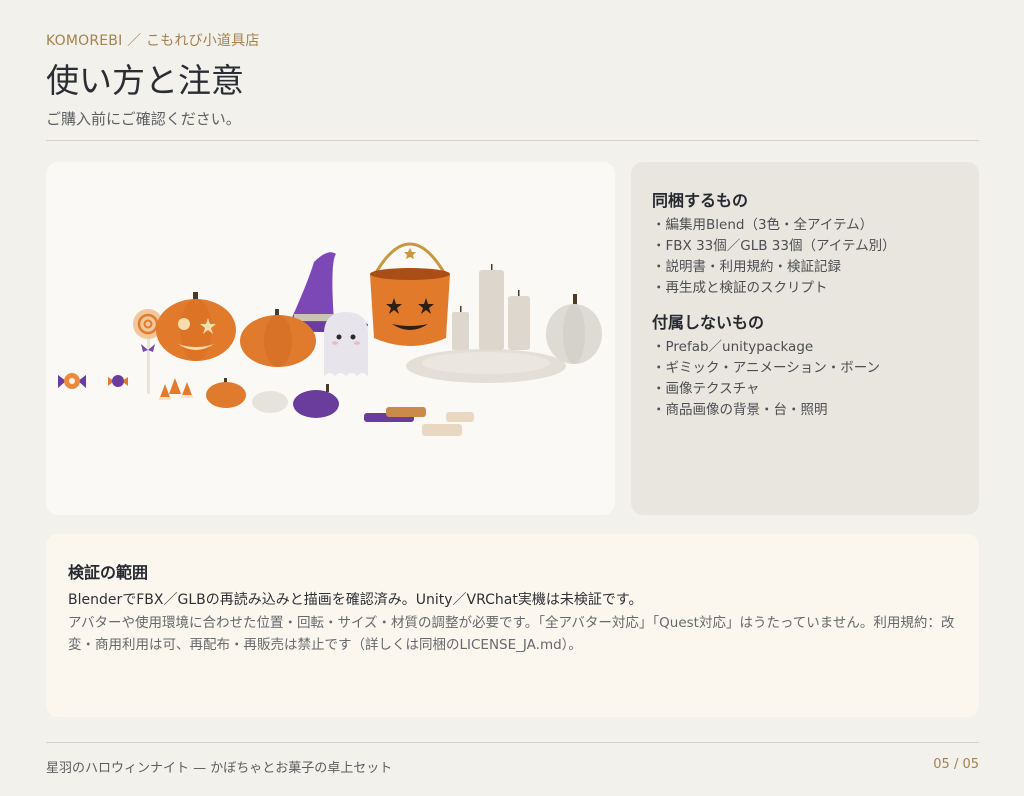 Image resolution: width=1024 pixels, height=796 pixels. Describe the element at coordinates (774, 246) in the screenshot. I see `list-item: ・FBX 33個／GLB 33個（アイテム別）` at that location.